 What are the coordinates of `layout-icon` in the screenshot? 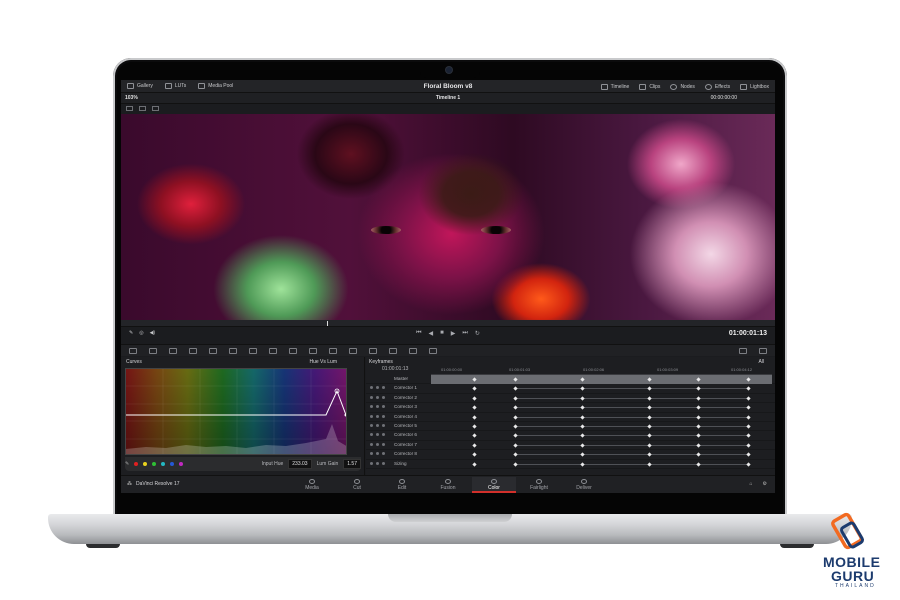 It's located at (129, 108).